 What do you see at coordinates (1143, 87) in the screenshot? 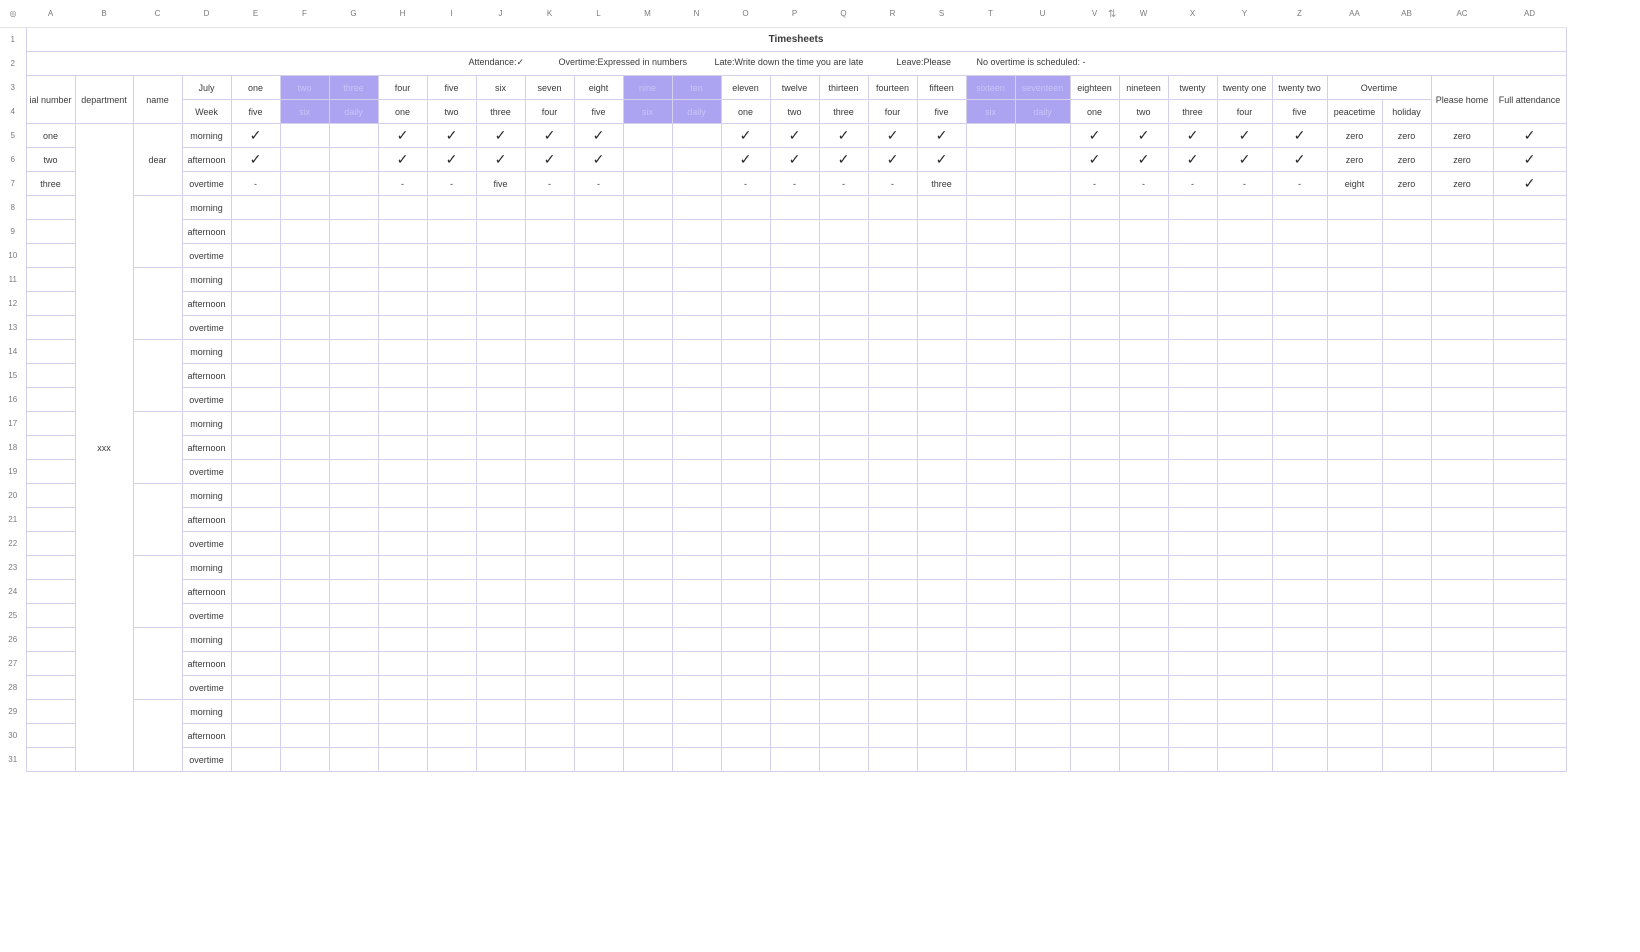
I see `header-day: nineteen` at bounding box center [1143, 87].